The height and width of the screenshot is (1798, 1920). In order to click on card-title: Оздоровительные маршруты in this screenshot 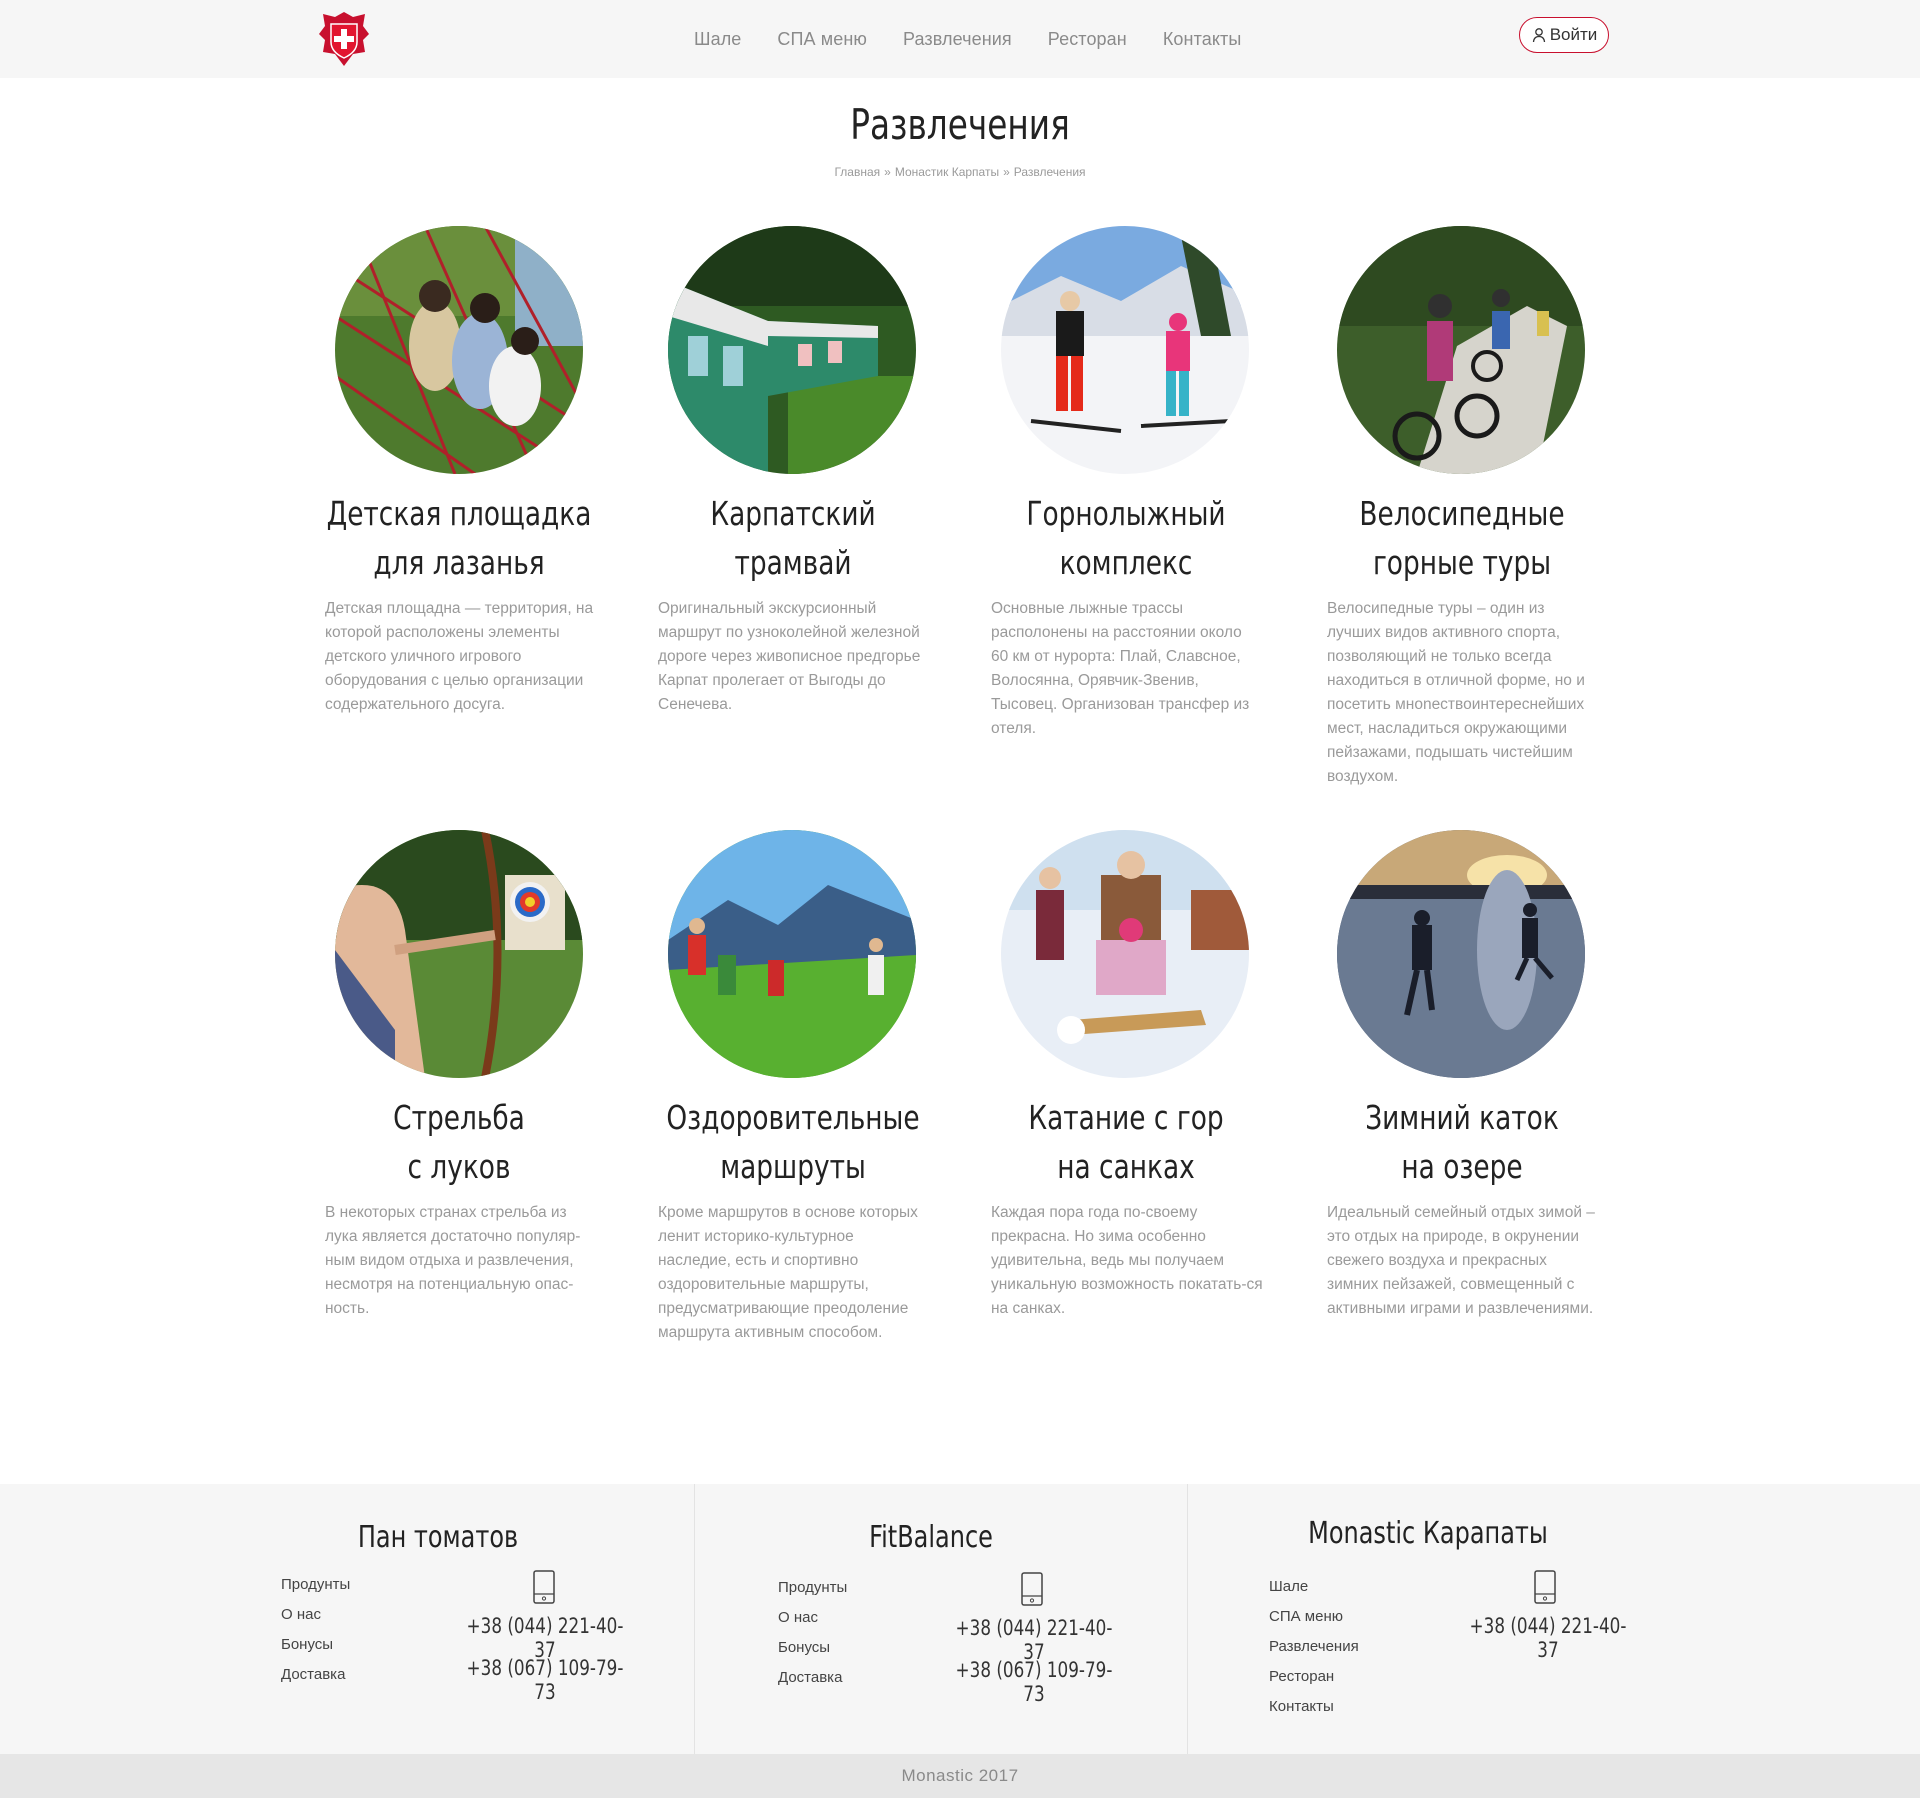, I will do `click(793, 1142)`.